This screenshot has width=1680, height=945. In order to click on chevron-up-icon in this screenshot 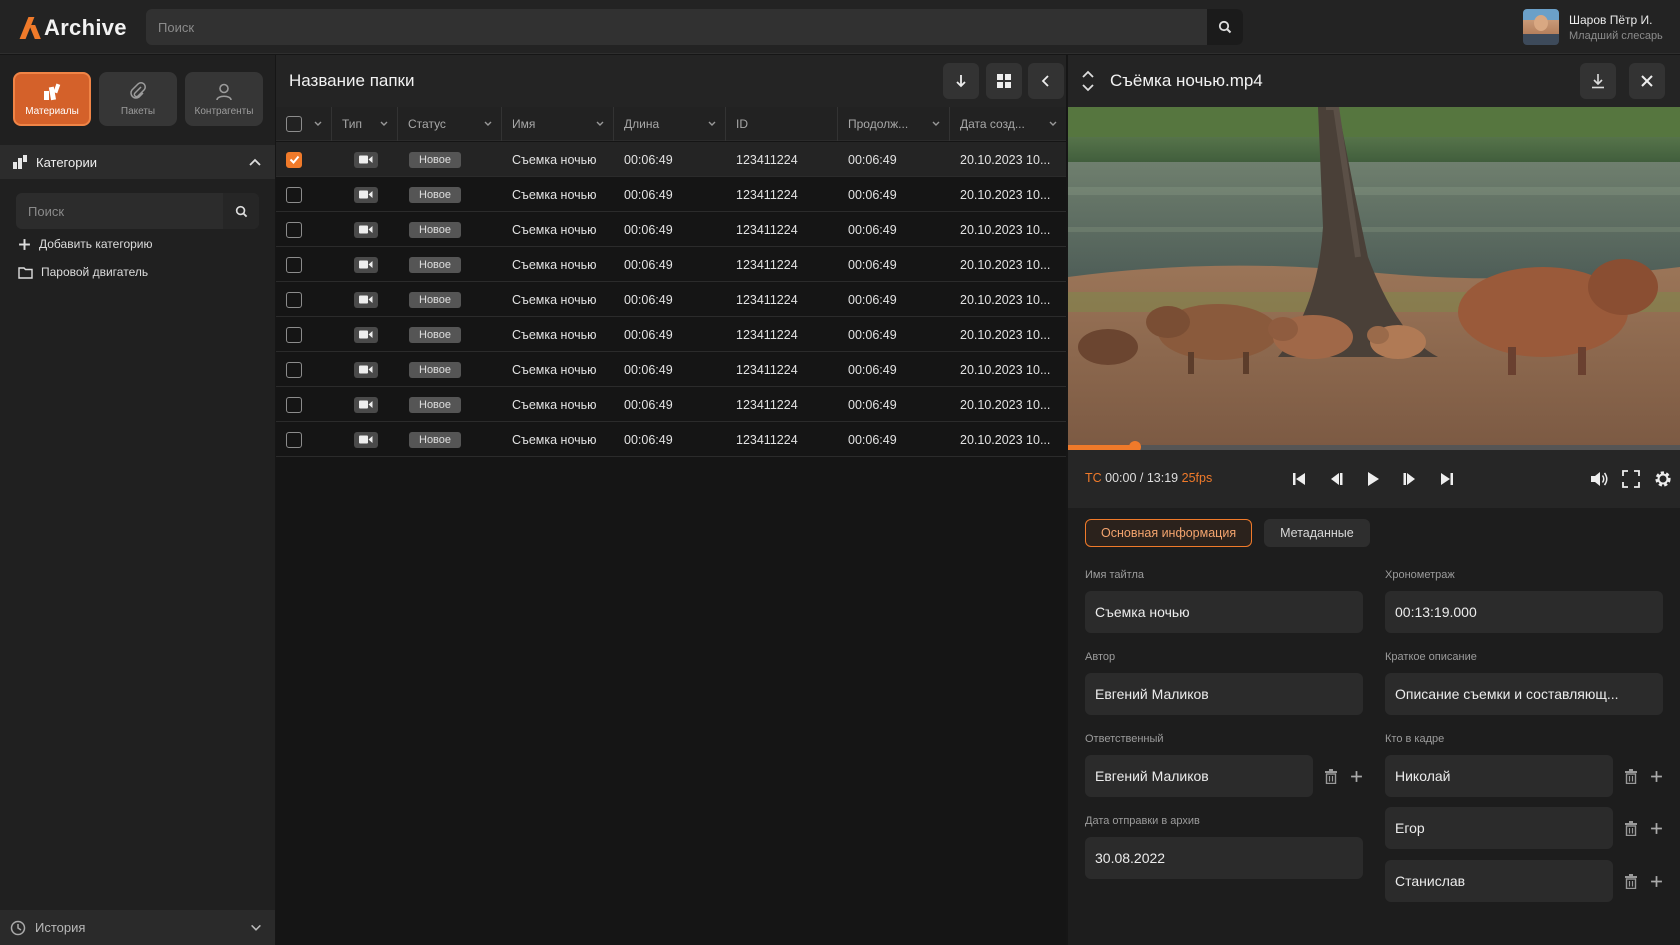, I will do `click(255, 162)`.